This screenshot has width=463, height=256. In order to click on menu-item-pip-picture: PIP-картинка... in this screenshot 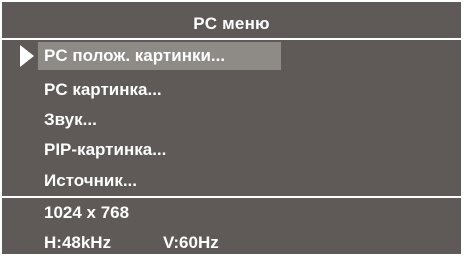, I will do `click(102, 150)`.